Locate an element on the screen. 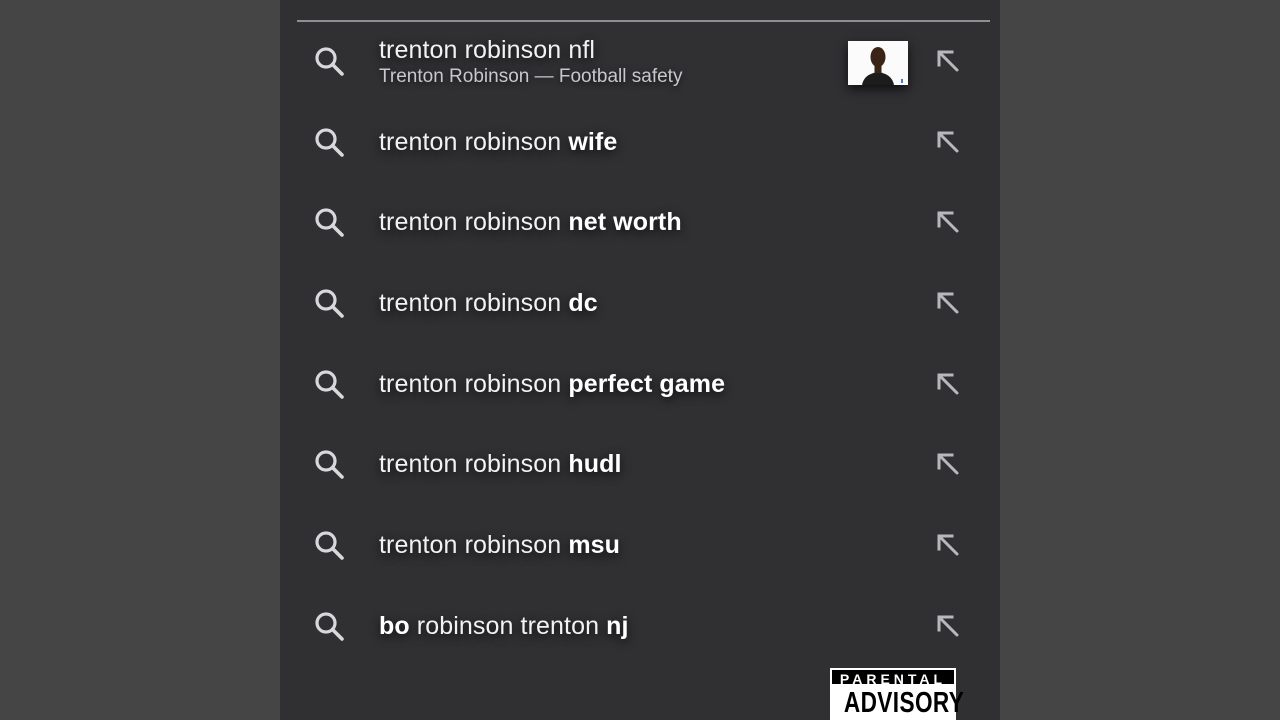 This screenshot has height=720, width=1280. query-bold-part: nj is located at coordinates (617, 626).